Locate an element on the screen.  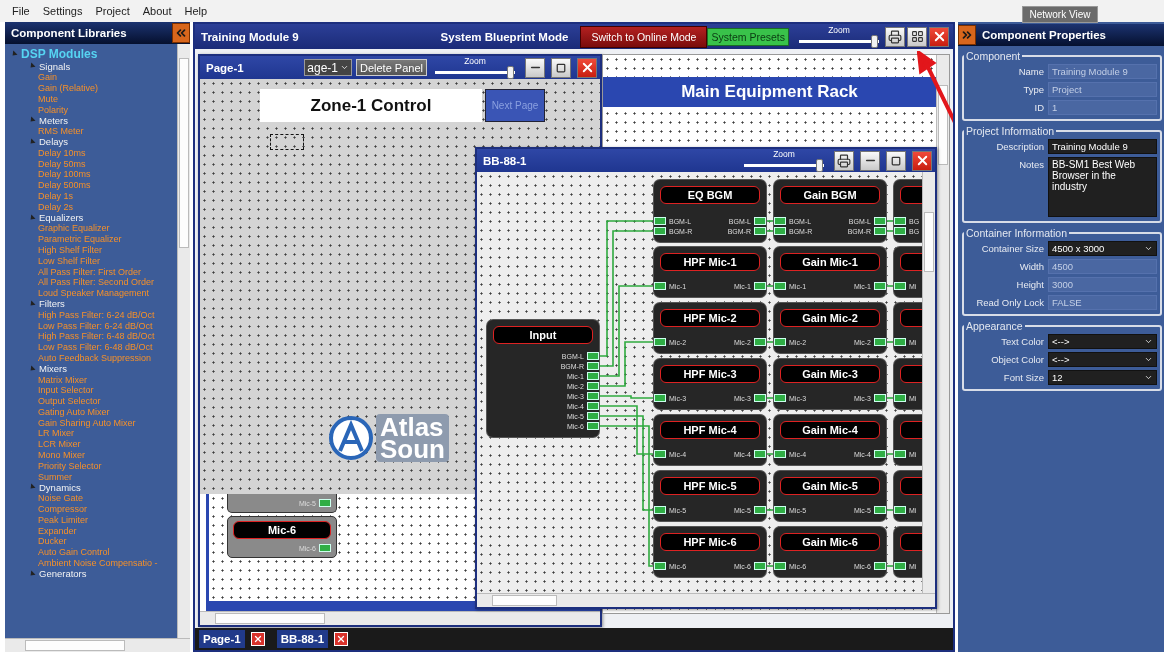
maximize-button is located at coordinates (561, 67).